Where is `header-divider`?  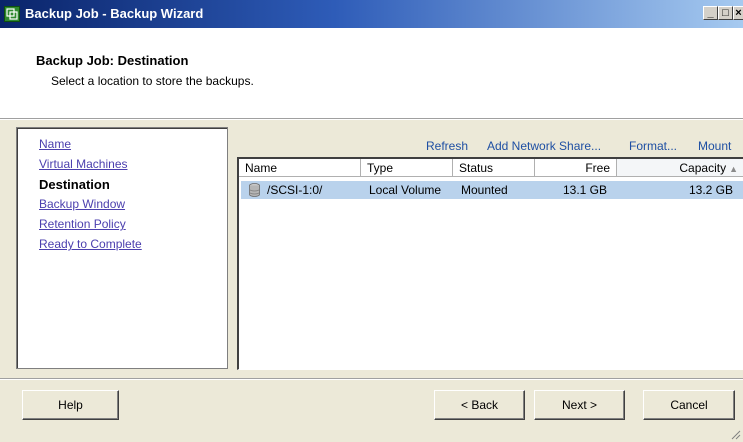 header-divider is located at coordinates (371, 119).